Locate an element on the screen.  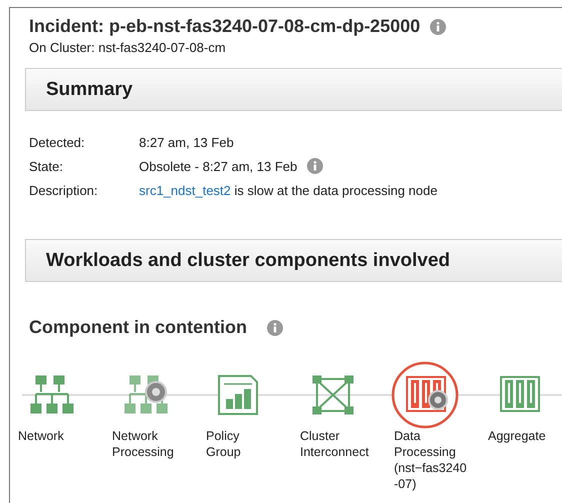
component-label: Aggregate is located at coordinates (517, 436).